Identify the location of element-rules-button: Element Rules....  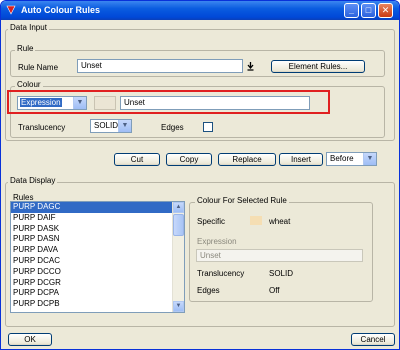
(318, 66).